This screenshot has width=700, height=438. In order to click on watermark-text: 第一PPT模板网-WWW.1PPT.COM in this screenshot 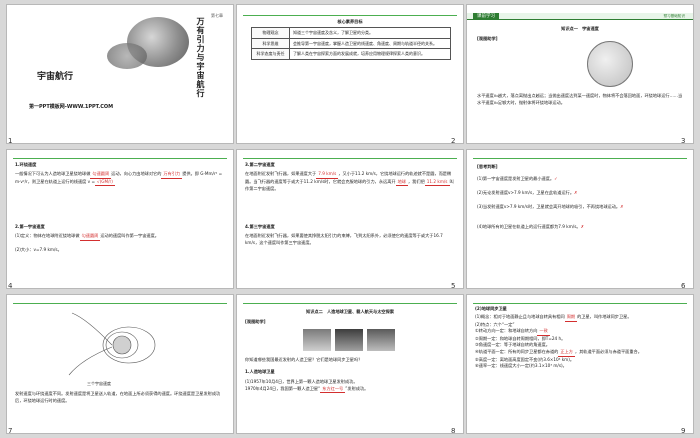, I will do `click(71, 107)`.